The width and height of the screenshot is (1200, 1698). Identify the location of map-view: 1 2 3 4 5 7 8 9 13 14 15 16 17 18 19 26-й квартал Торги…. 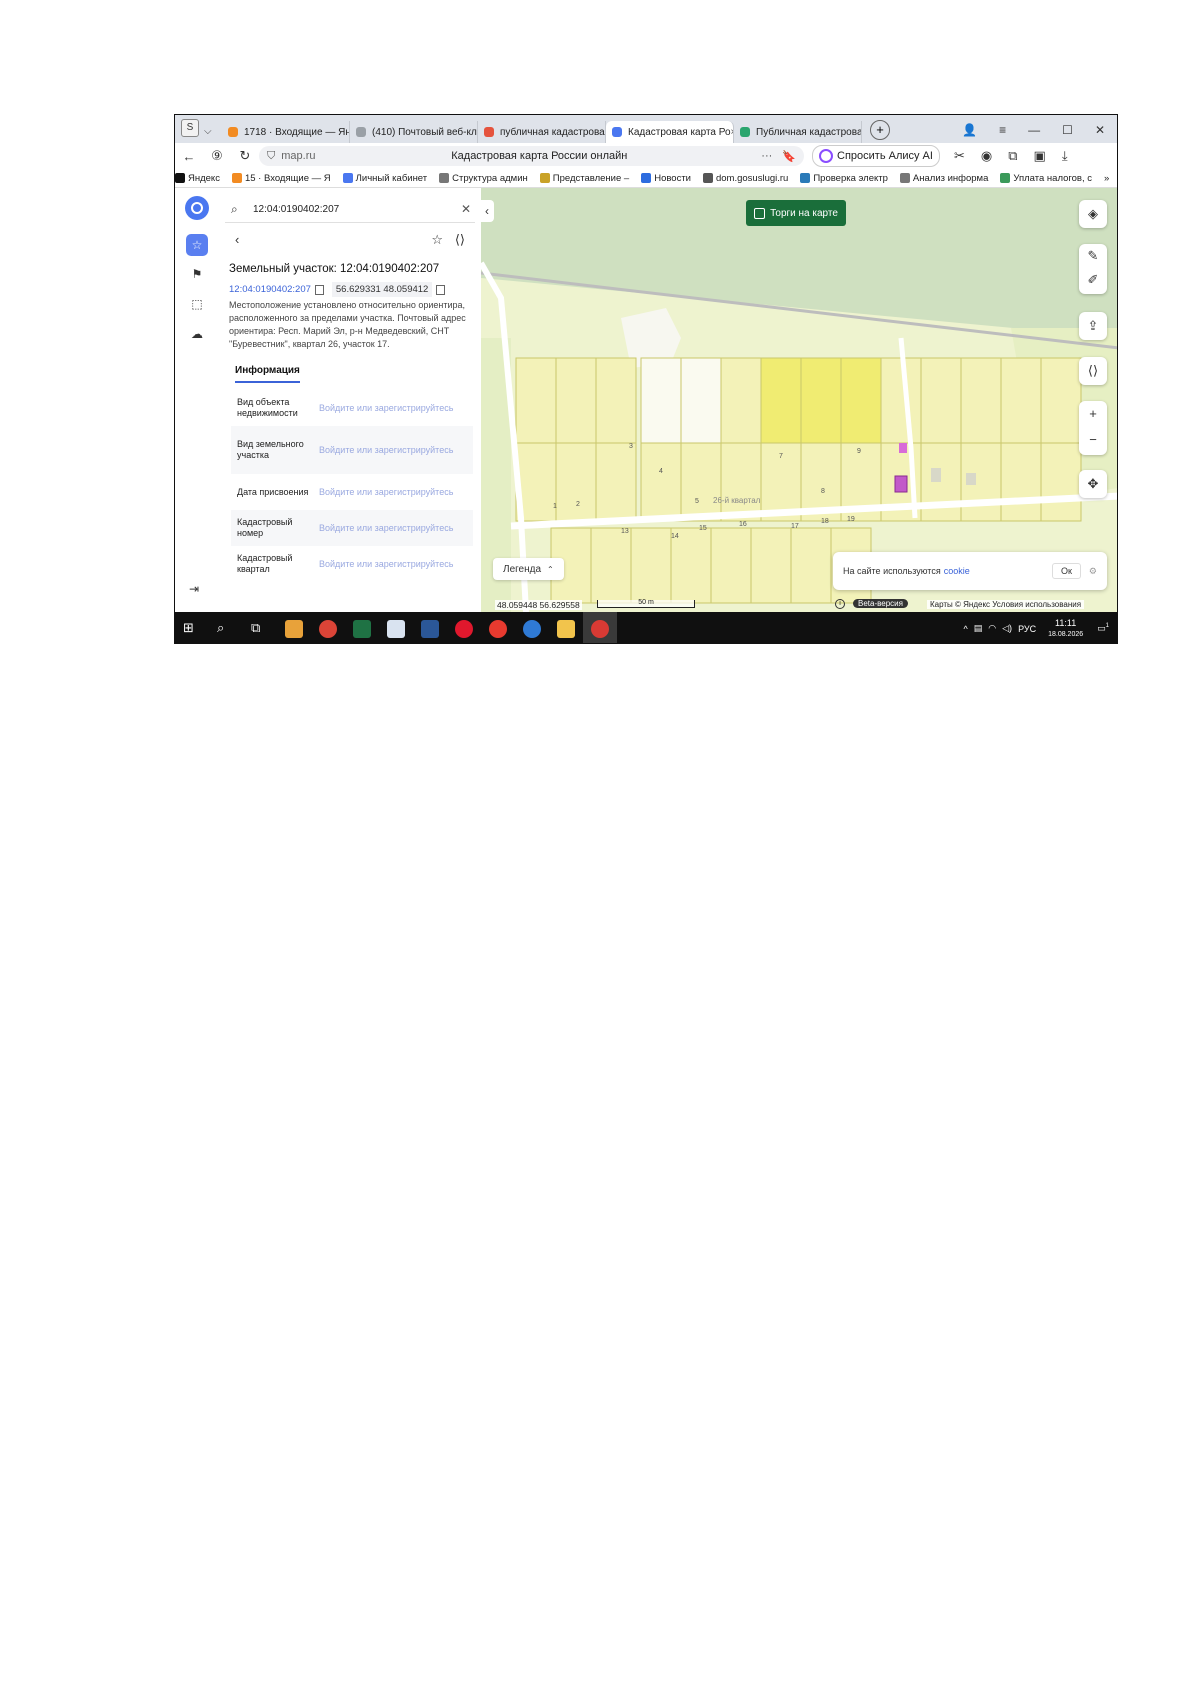
(799, 400).